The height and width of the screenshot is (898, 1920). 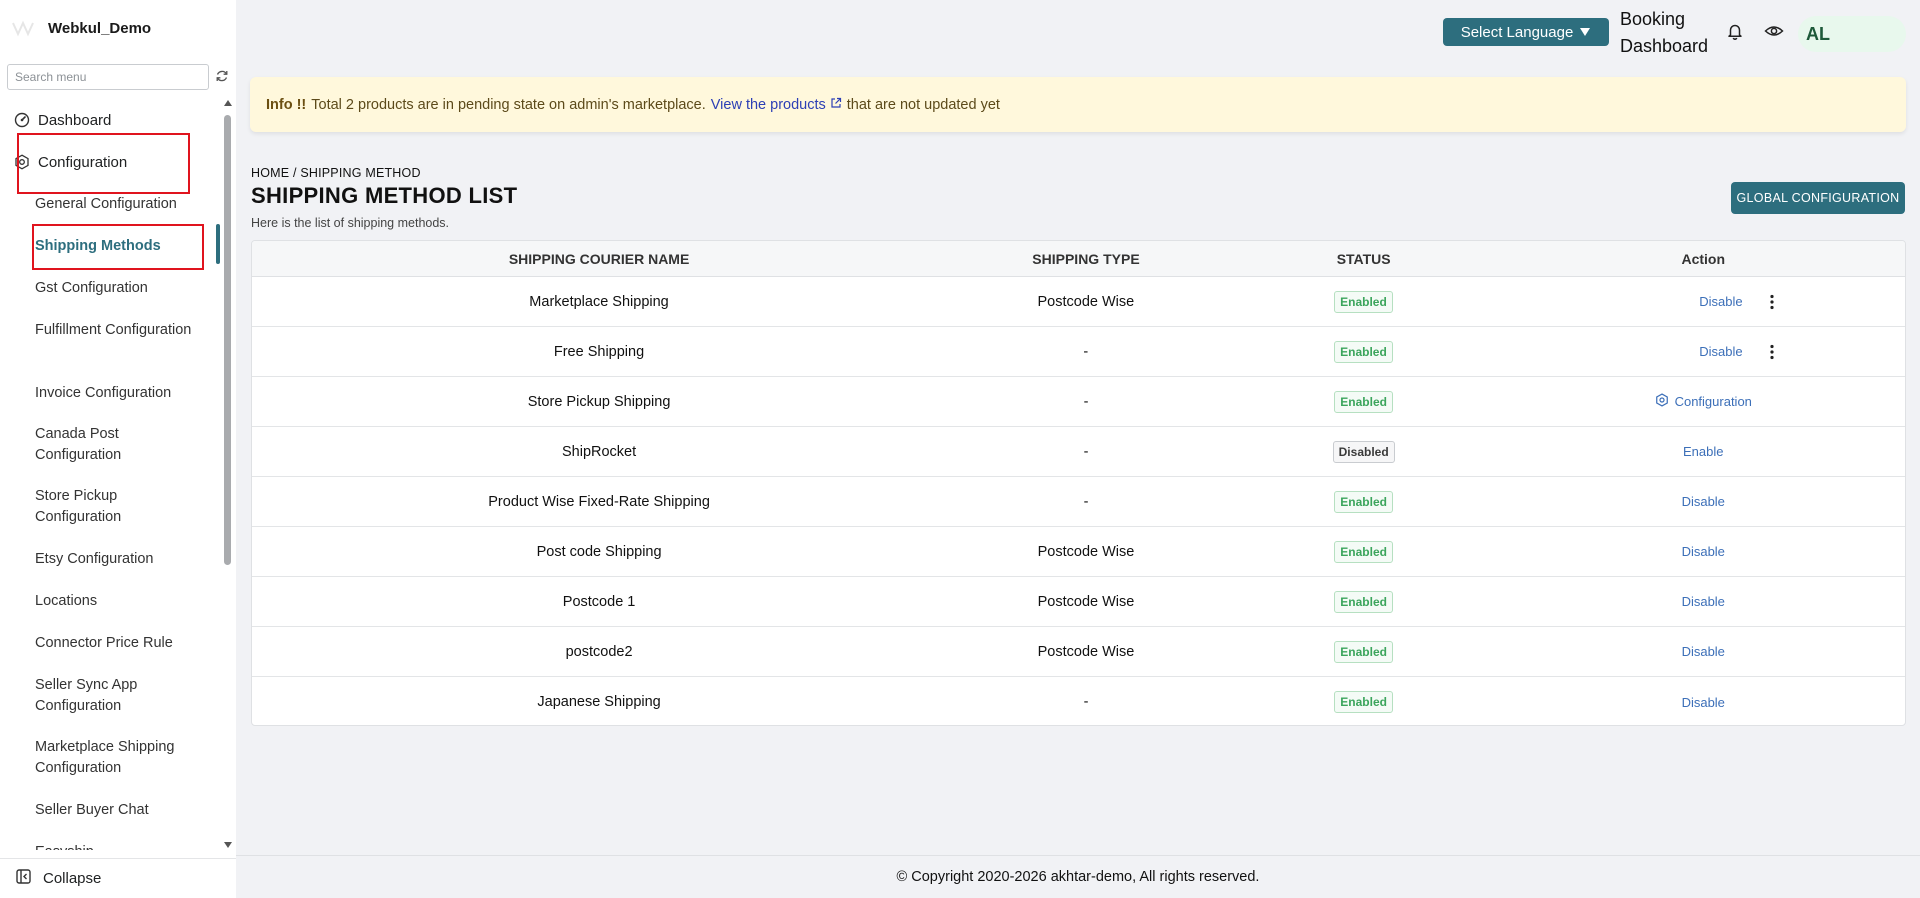 What do you see at coordinates (86, 695) in the screenshot?
I see `sidebar-item-label: Seller Sync App Configuration` at bounding box center [86, 695].